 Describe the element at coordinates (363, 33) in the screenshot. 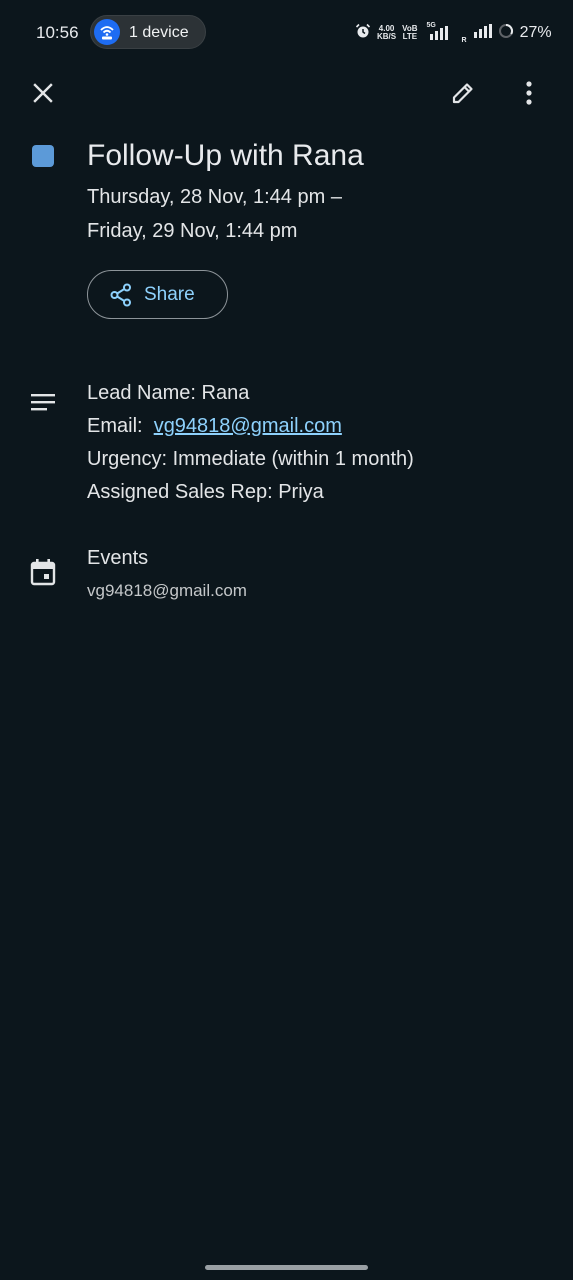

I see `alarm-icon` at that location.